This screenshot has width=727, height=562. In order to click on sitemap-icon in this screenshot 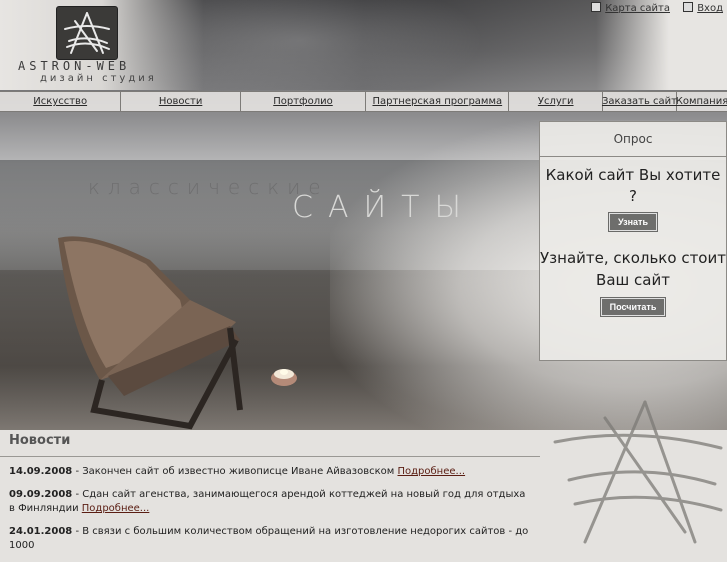, I will do `click(596, 7)`.